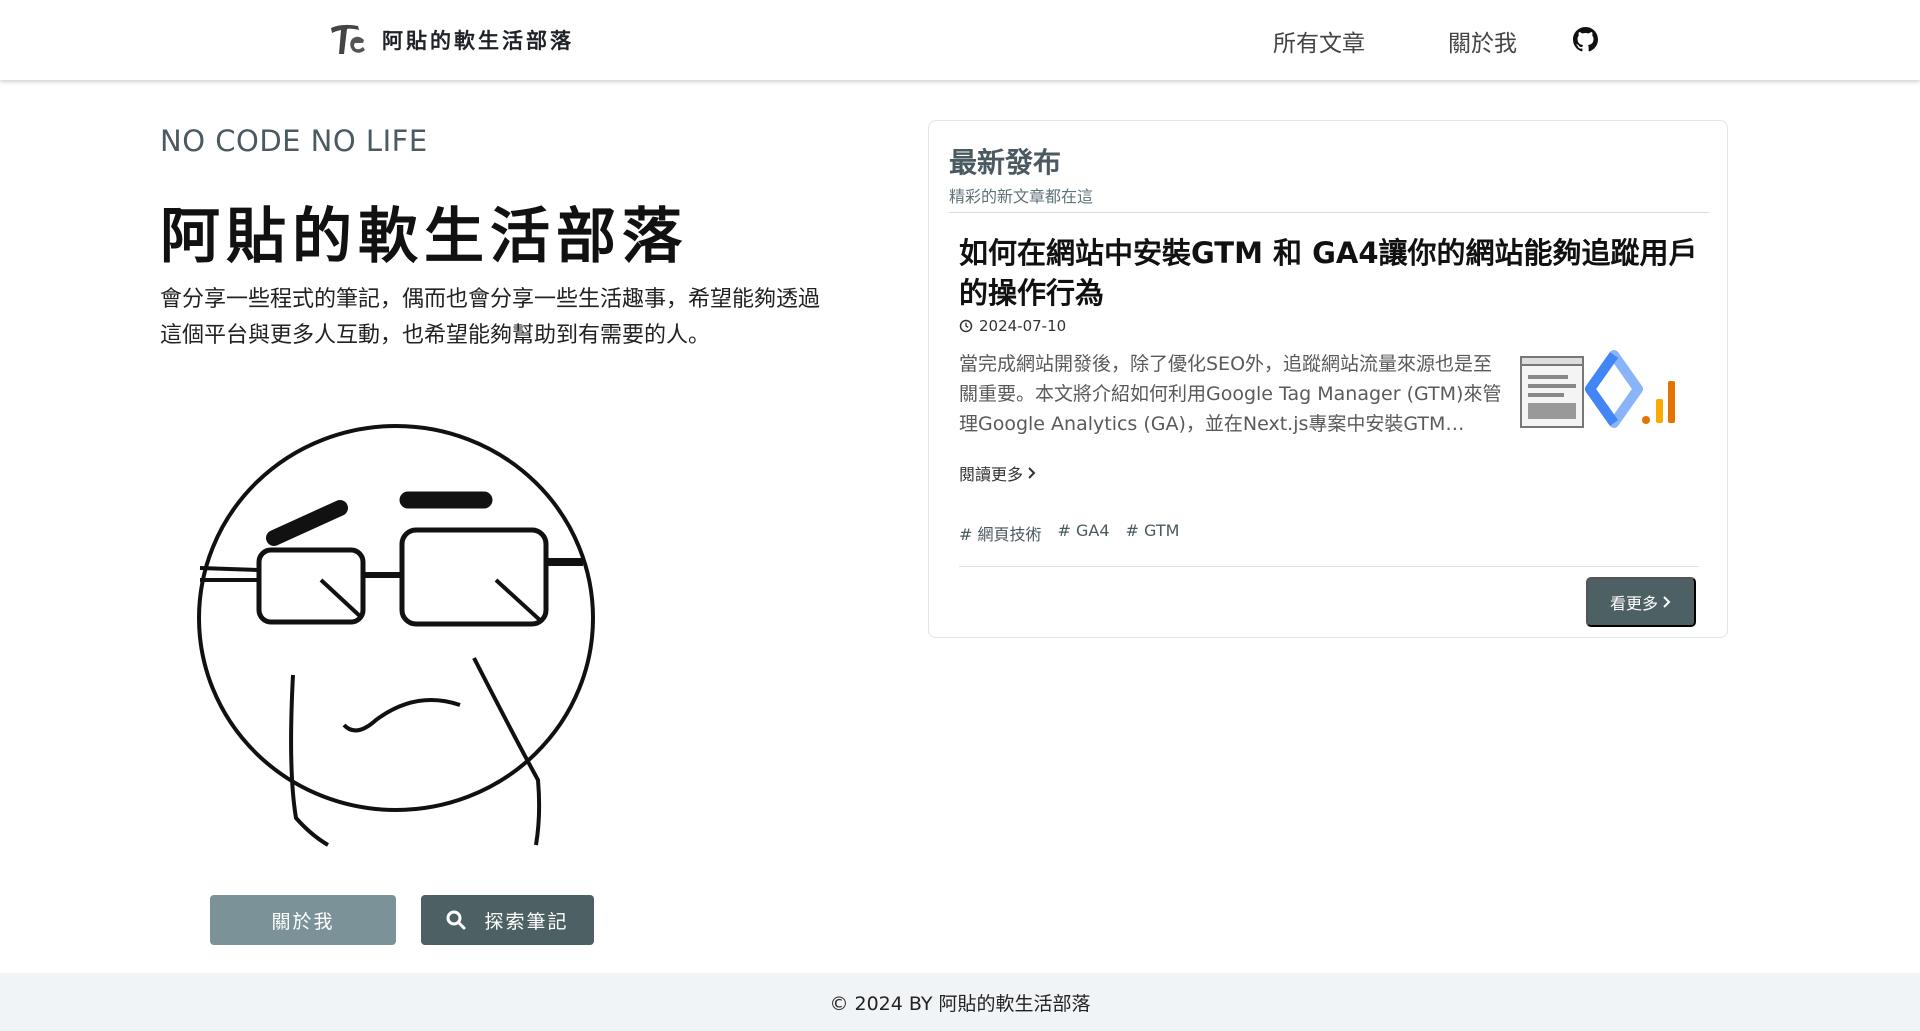  I want to click on nav-about: 關於我, so click(1482, 41).